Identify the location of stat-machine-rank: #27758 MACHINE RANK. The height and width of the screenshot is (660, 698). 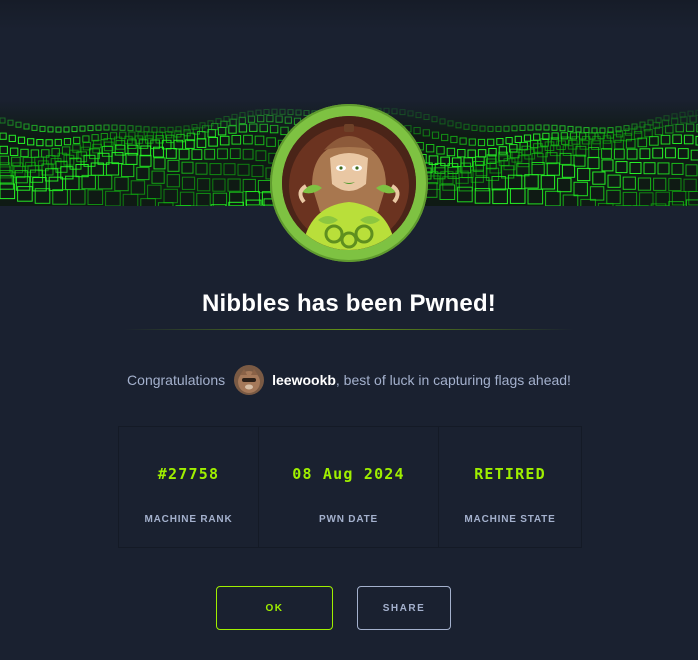
(189, 487).